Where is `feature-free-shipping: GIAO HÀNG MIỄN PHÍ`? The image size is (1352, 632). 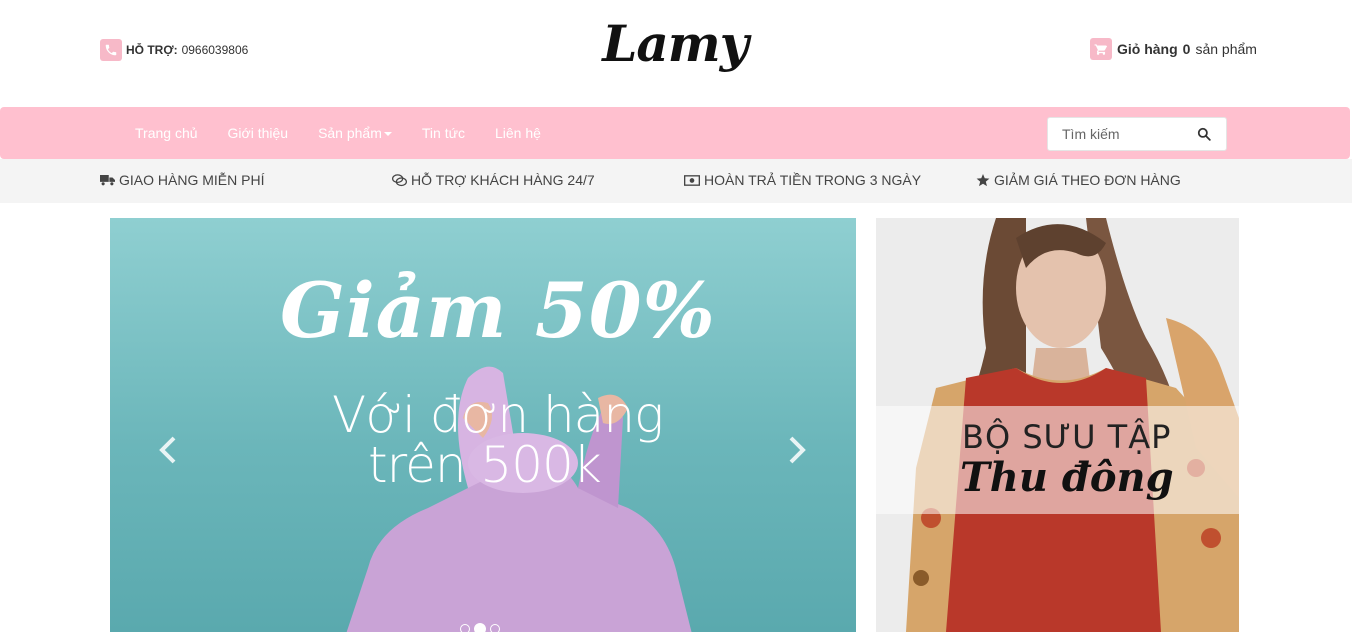
feature-free-shipping: GIAO HÀNG MIỄN PHÍ is located at coordinates (182, 180).